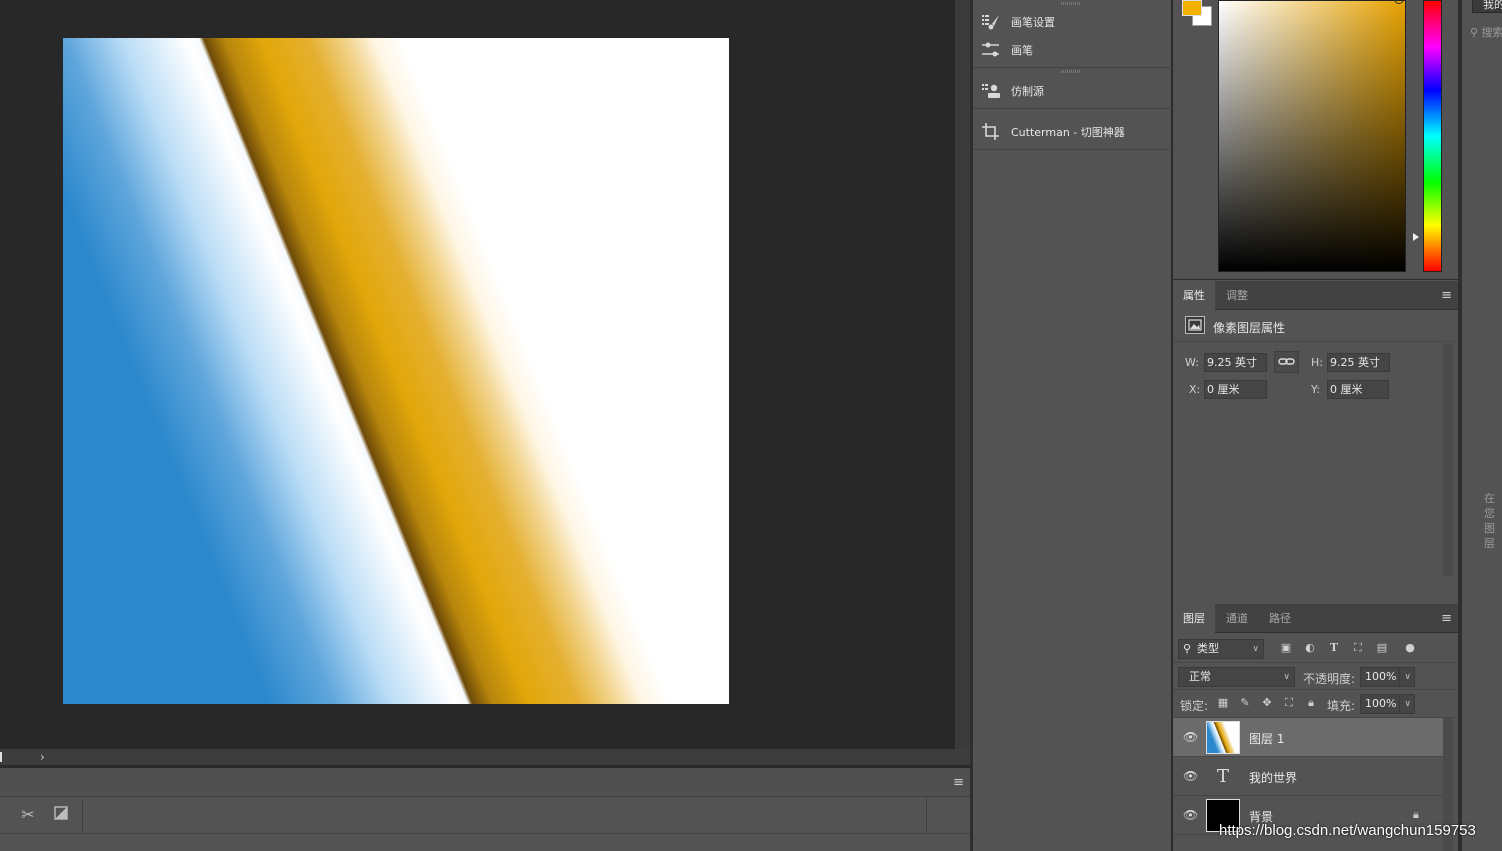  Describe the element at coordinates (1317, 362) in the screenshot. I see `height-label: H:` at that location.